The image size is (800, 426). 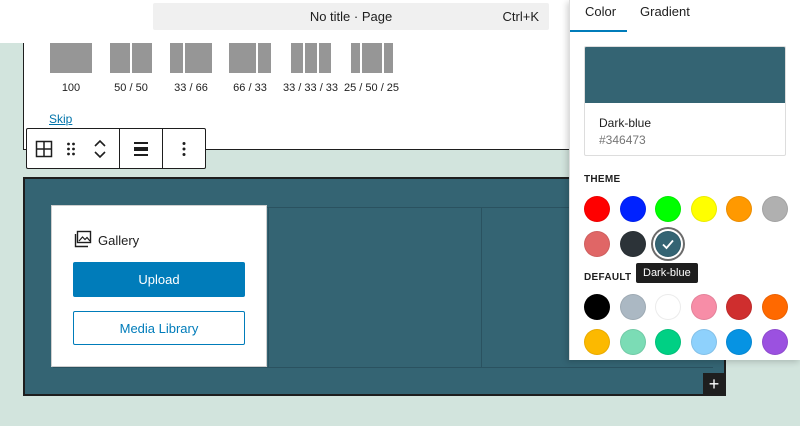 I want to click on toolbar-group-align, so click(x=141, y=148).